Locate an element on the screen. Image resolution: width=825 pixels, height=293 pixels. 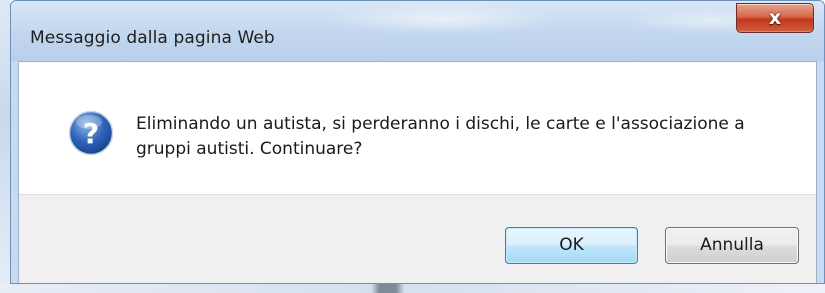
close-button: x is located at coordinates (775, 18).